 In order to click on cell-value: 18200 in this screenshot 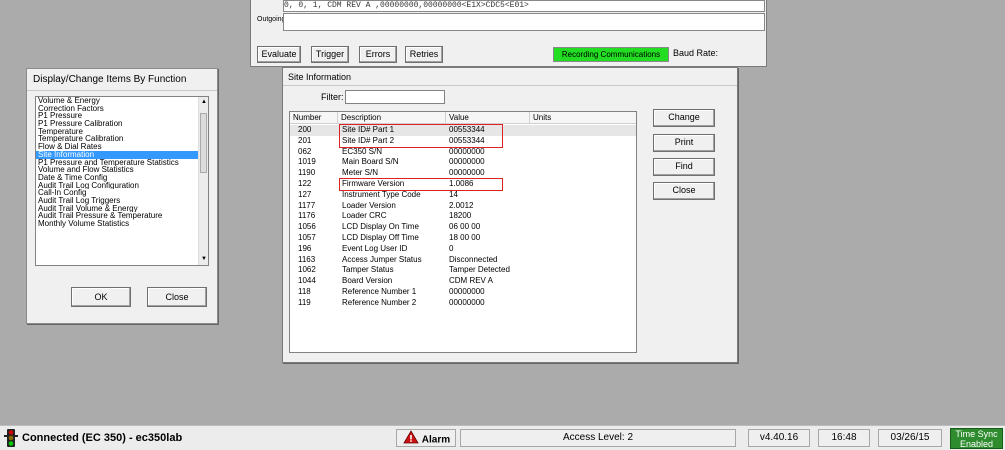, I will do `click(460, 216)`.